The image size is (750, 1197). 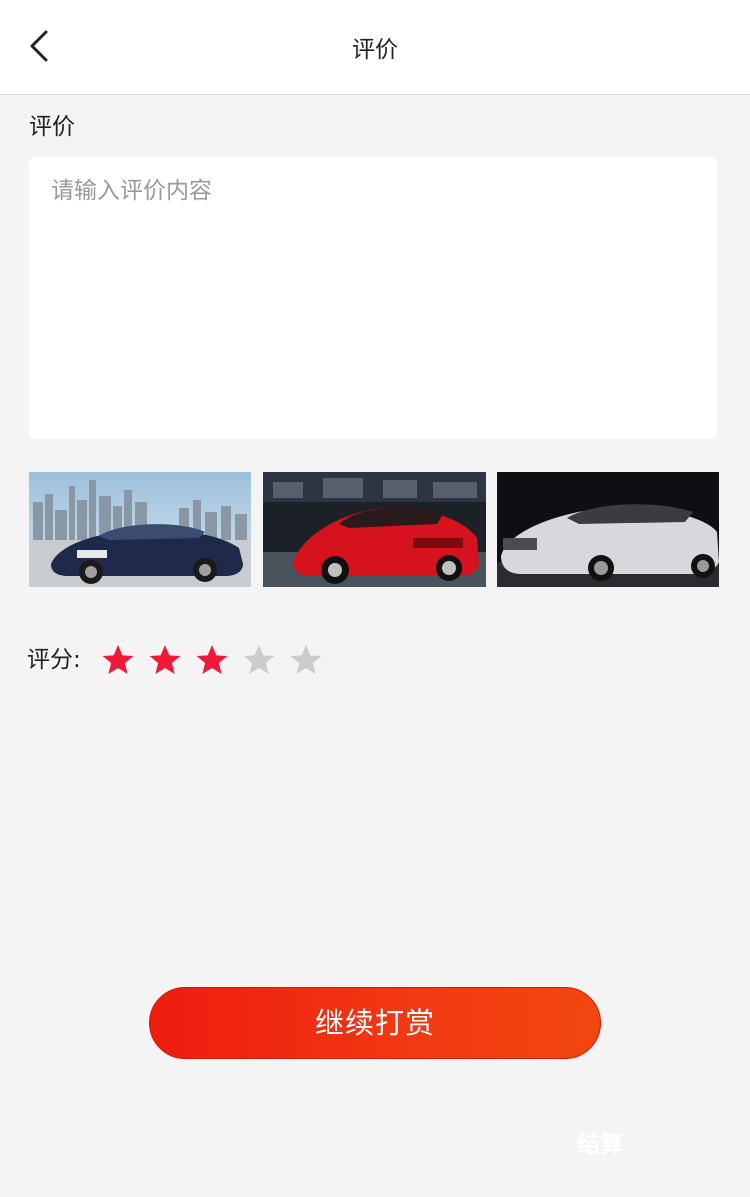 I want to click on review-section-label: 评价, so click(x=52, y=127).